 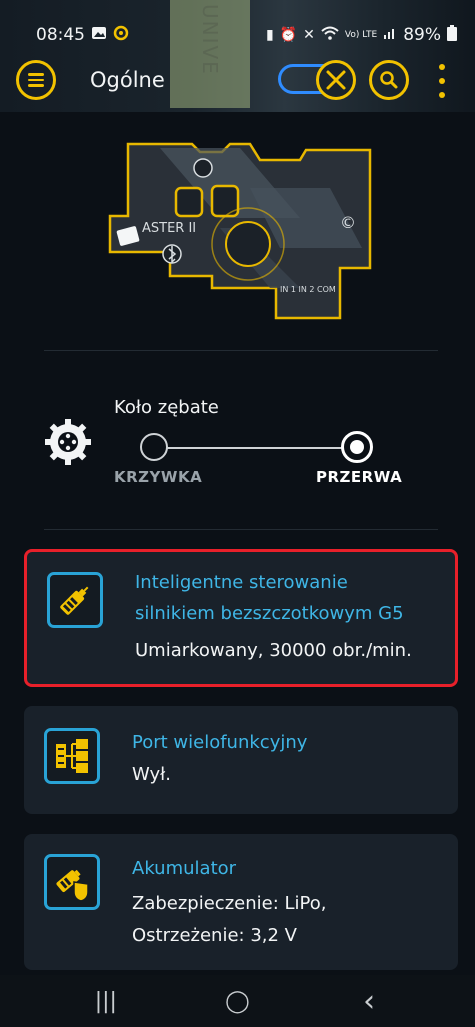 What do you see at coordinates (241, 350) in the screenshot?
I see `divider-top` at bounding box center [241, 350].